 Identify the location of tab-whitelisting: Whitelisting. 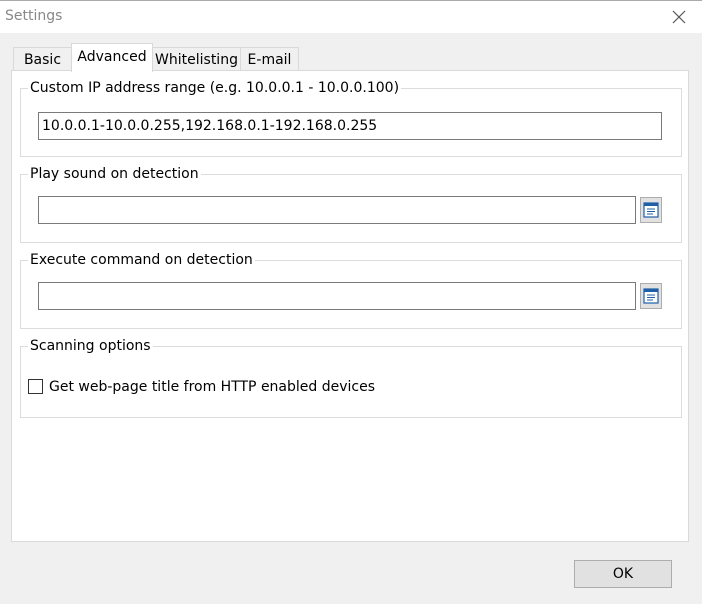
(196, 59).